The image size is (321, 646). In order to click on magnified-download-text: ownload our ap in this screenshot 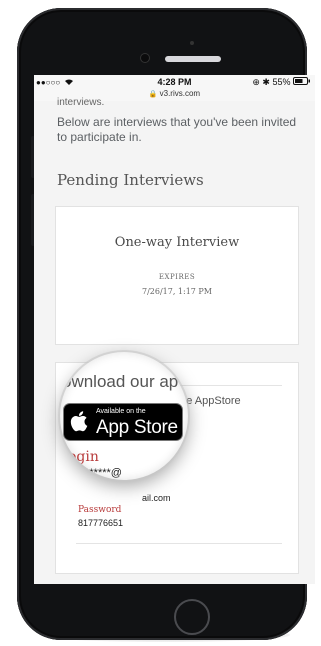, I will do `click(120, 381)`.